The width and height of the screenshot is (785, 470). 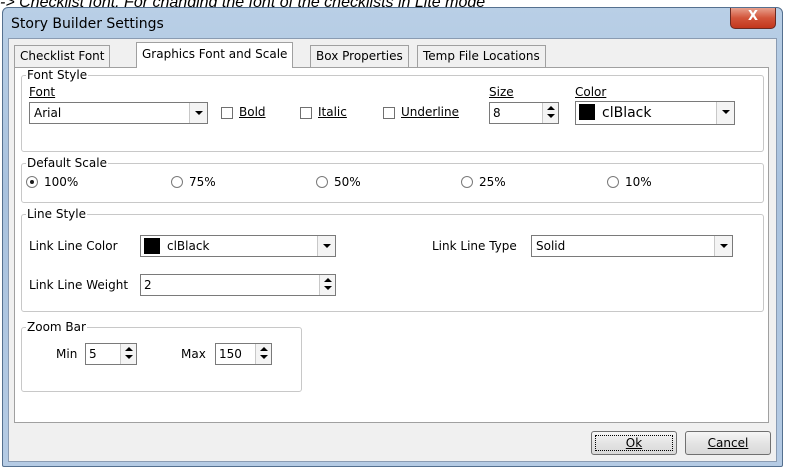 I want to click on tab-label: Checklist Font, so click(x=62, y=56).